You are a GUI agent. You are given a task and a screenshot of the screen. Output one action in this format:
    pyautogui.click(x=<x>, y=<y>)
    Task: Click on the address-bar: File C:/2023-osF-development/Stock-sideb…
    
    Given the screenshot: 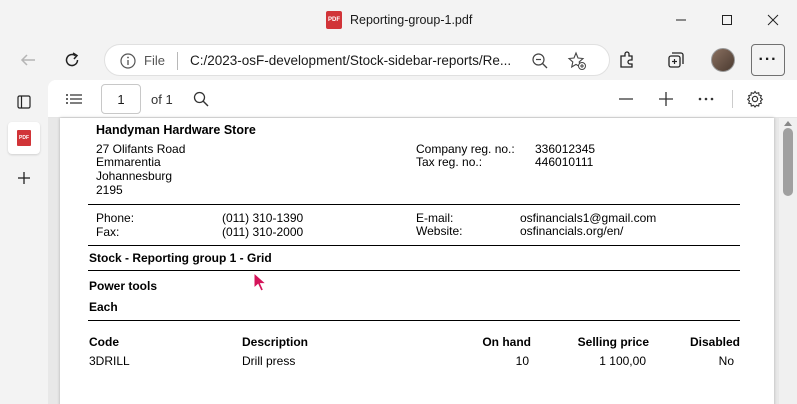 What is the action you would take?
    pyautogui.click(x=357, y=60)
    